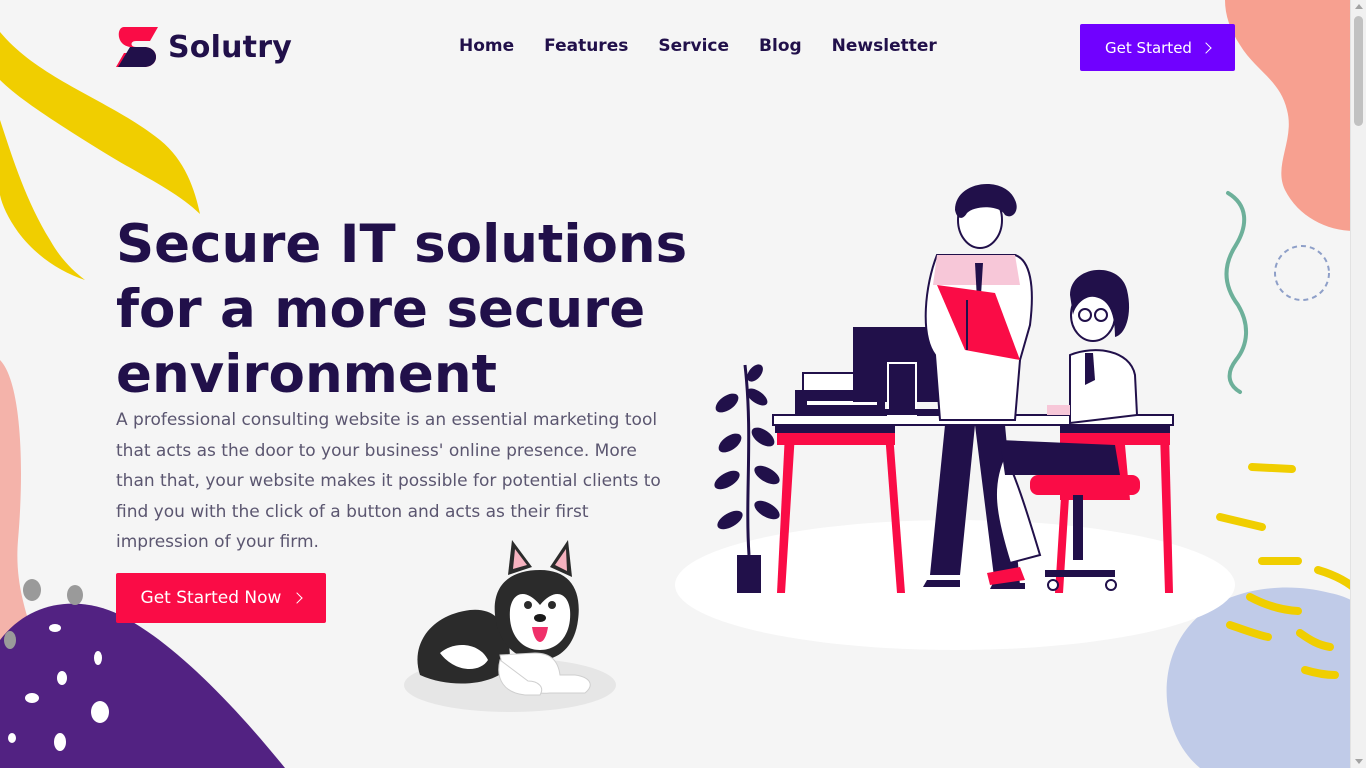  What do you see at coordinates (1359, 6) in the screenshot?
I see `scroll-up-arrow-icon` at bounding box center [1359, 6].